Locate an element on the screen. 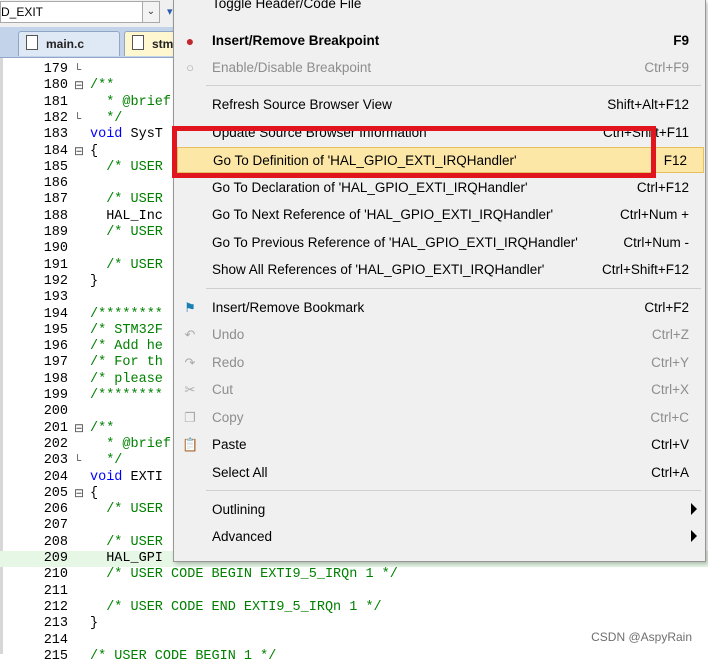 The image size is (708, 665). scissors-icon: ✂ is located at coordinates (190, 389).